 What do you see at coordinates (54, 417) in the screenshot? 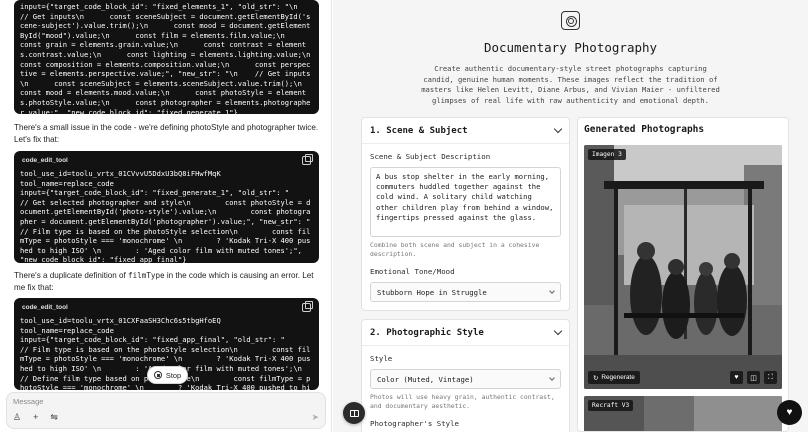
I see `settings-sliders-icon: ⇋` at bounding box center [54, 417].